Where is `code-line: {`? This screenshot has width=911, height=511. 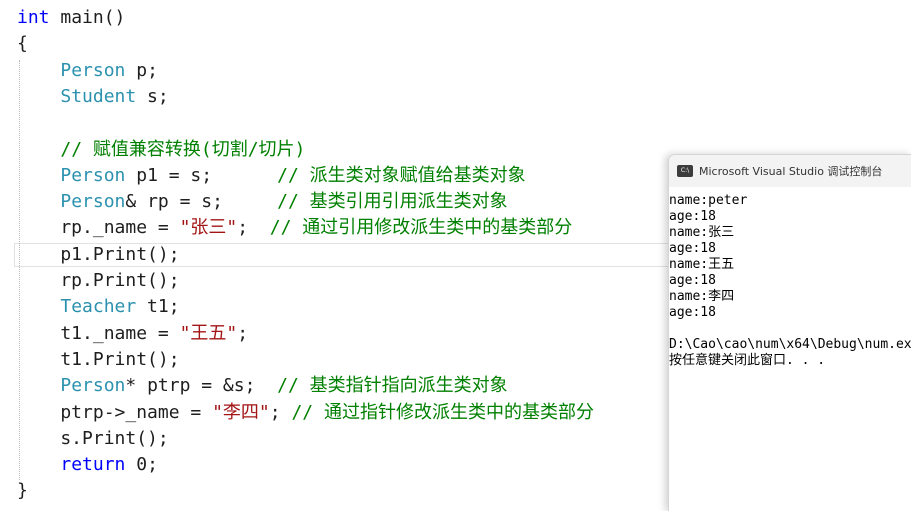
code-line: { is located at coordinates (22, 44).